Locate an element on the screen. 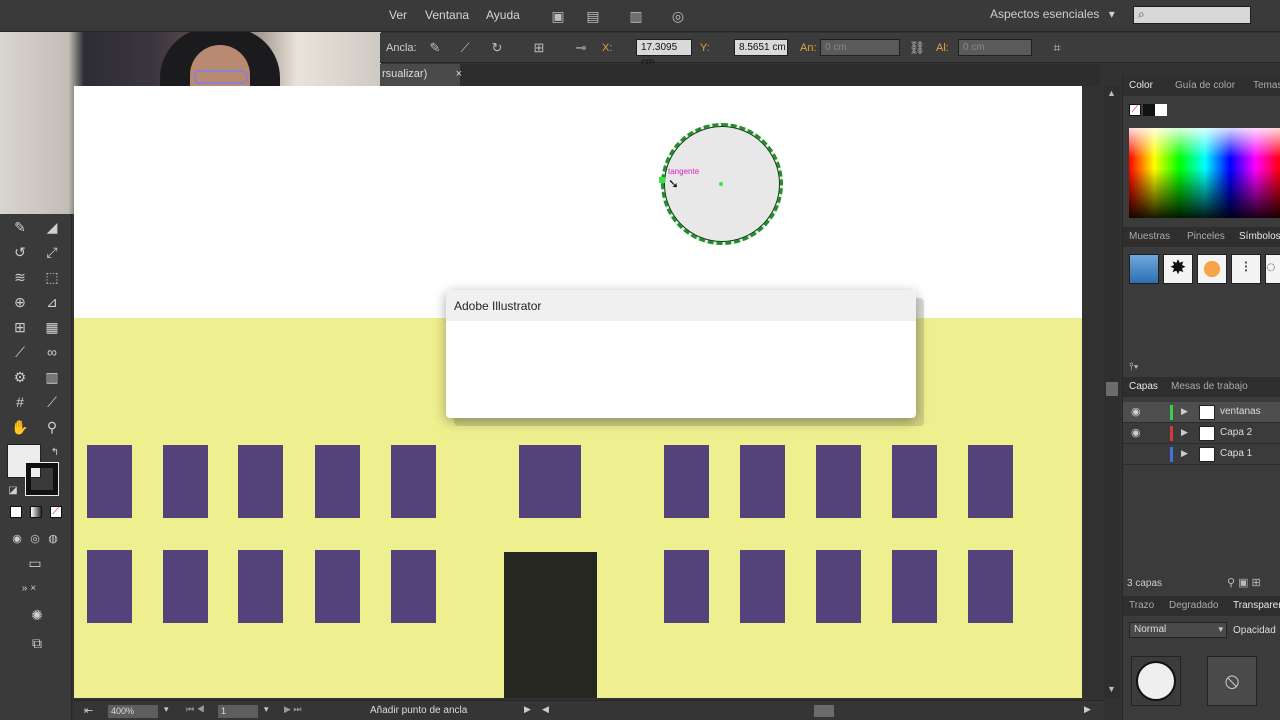  horizontal-scroll-thumb is located at coordinates (824, 711).